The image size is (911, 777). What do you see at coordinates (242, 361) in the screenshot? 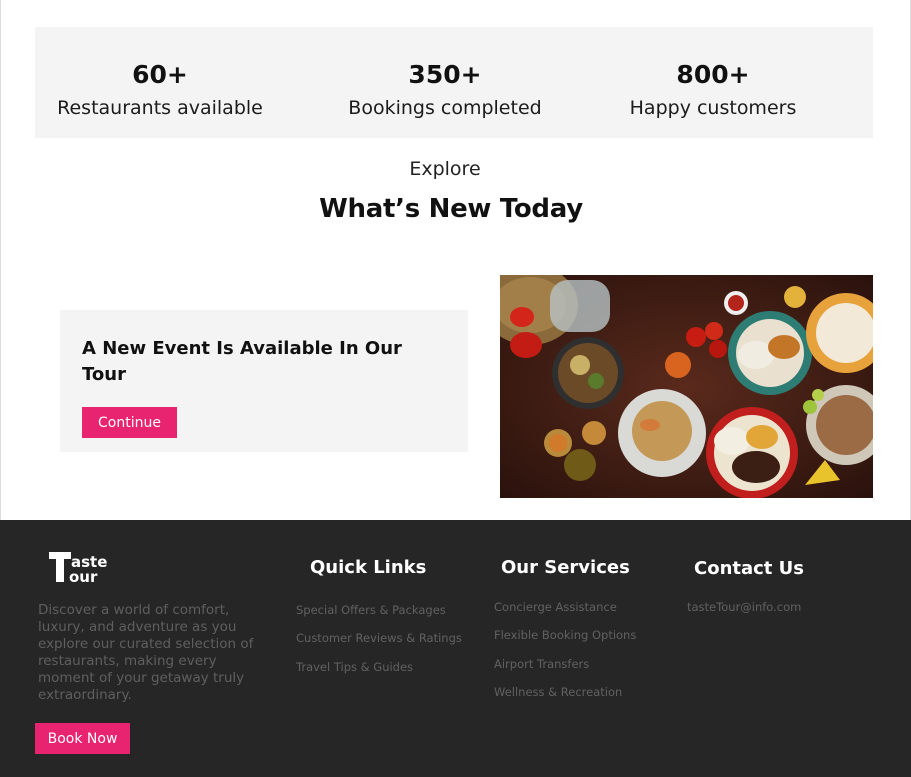
I see `event-title: A New Event Is Available In Our Tour` at bounding box center [242, 361].